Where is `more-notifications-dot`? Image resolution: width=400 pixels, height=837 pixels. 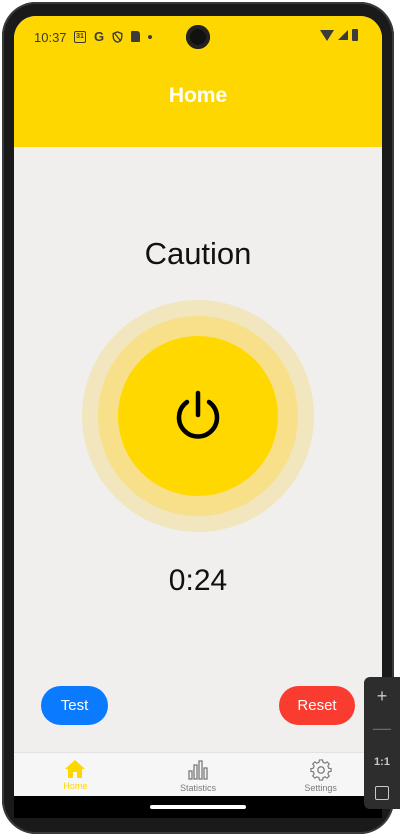 more-notifications-dot is located at coordinates (150, 36).